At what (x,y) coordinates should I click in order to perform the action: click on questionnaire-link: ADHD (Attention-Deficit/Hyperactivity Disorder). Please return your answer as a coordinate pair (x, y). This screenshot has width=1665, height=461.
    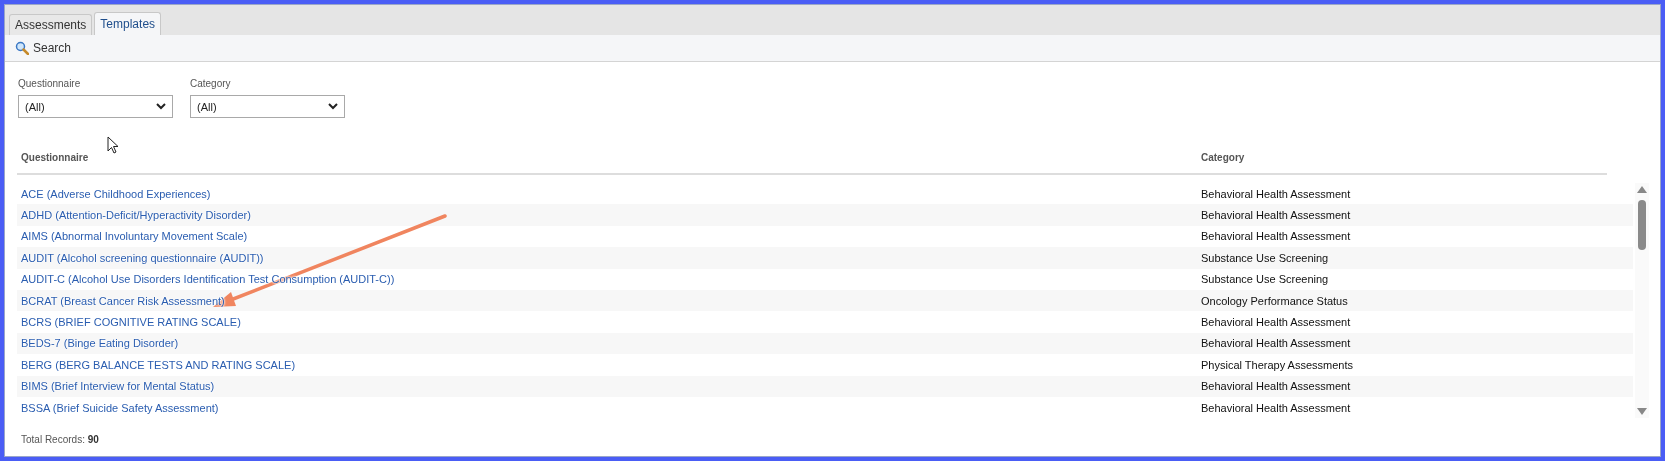
    Looking at the image, I should click on (134, 215).